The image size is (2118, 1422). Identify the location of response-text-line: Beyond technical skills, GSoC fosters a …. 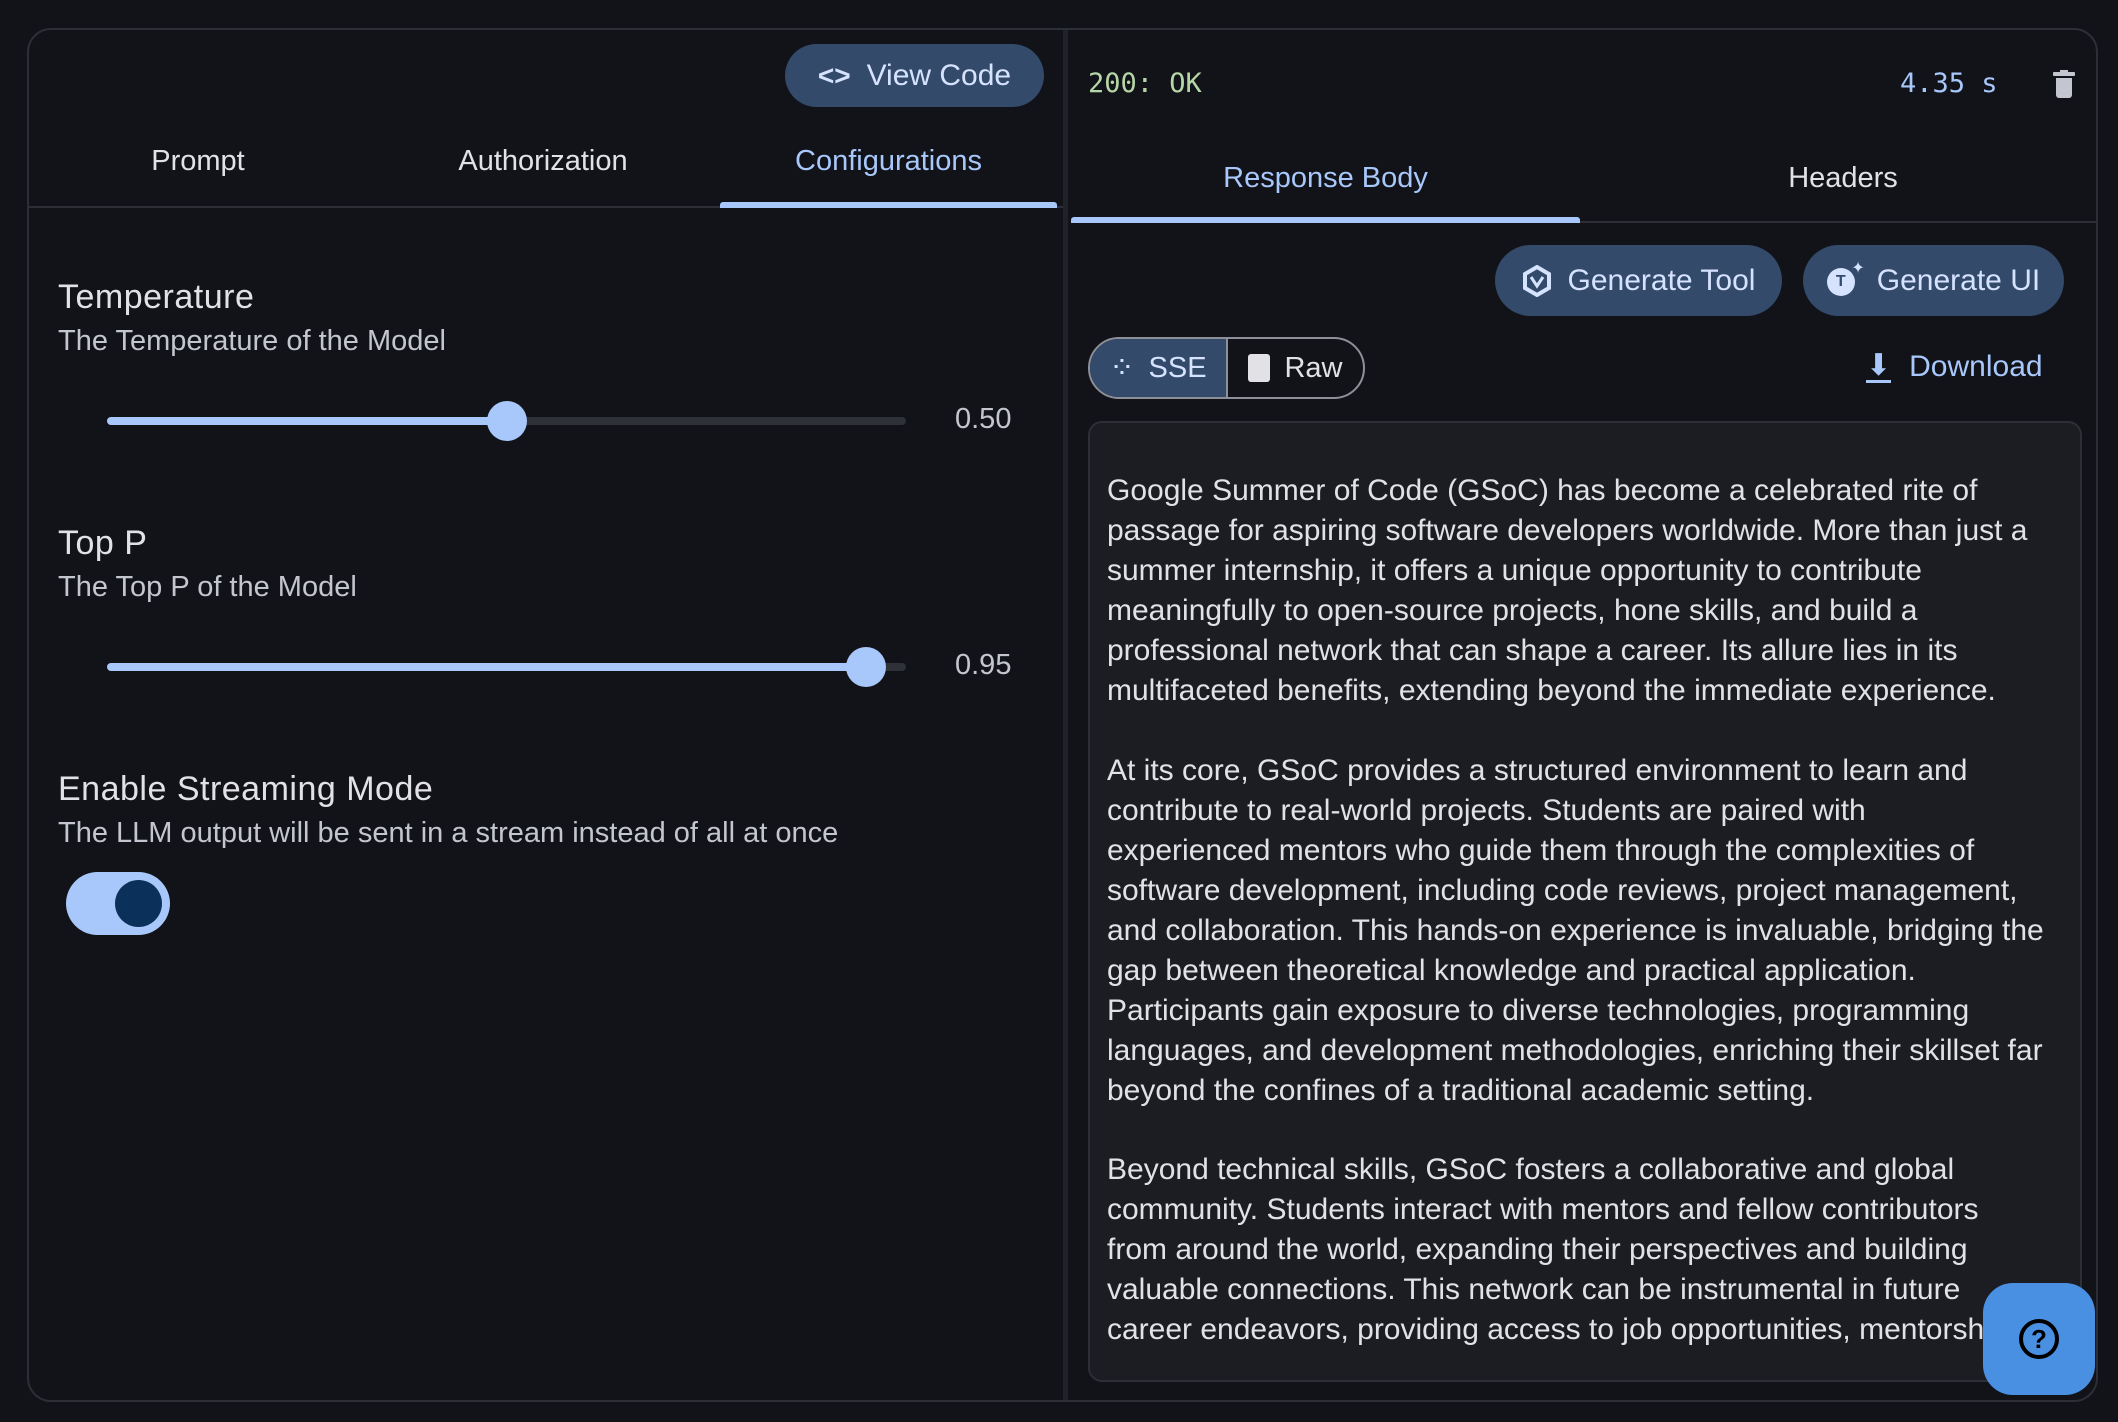
(1531, 1169).